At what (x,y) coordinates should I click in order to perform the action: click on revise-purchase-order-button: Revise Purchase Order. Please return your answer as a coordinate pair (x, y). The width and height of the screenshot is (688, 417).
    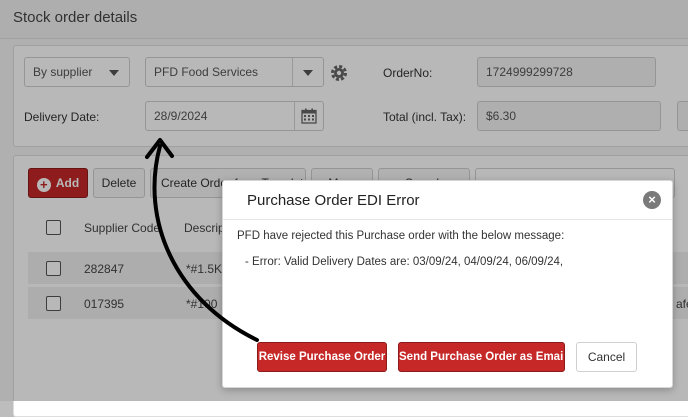
    Looking at the image, I should click on (322, 357).